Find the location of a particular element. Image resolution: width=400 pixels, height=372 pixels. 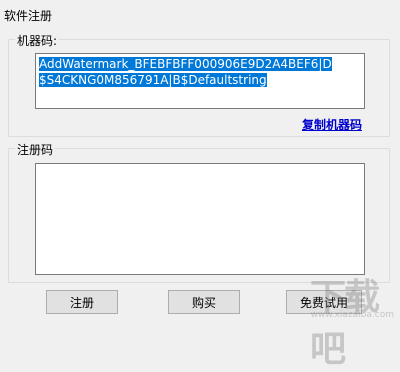

machine-code-label: 机器码: is located at coordinates (37, 40).